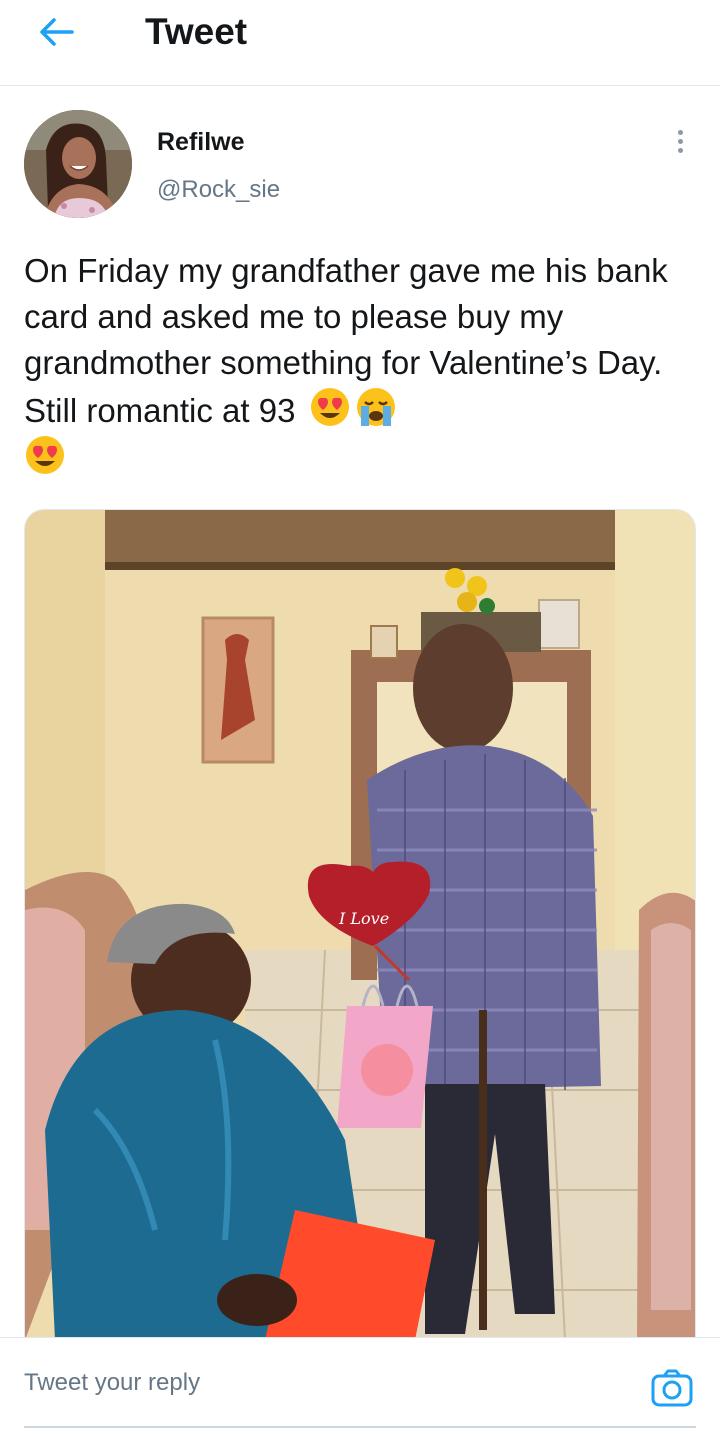 The width and height of the screenshot is (720, 1431). I want to click on arrow-left-icon, so click(57, 32).